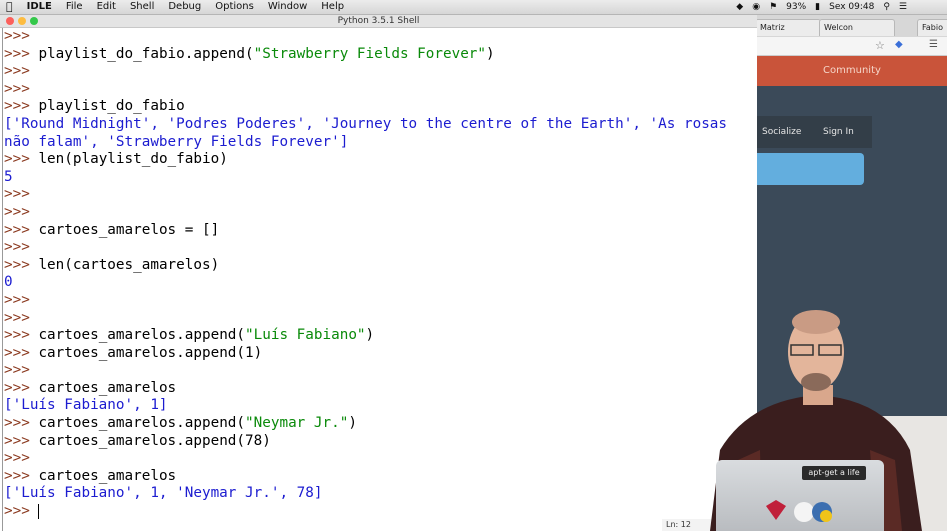  What do you see at coordinates (234, 7) in the screenshot?
I see `menu-options: Options` at bounding box center [234, 7].